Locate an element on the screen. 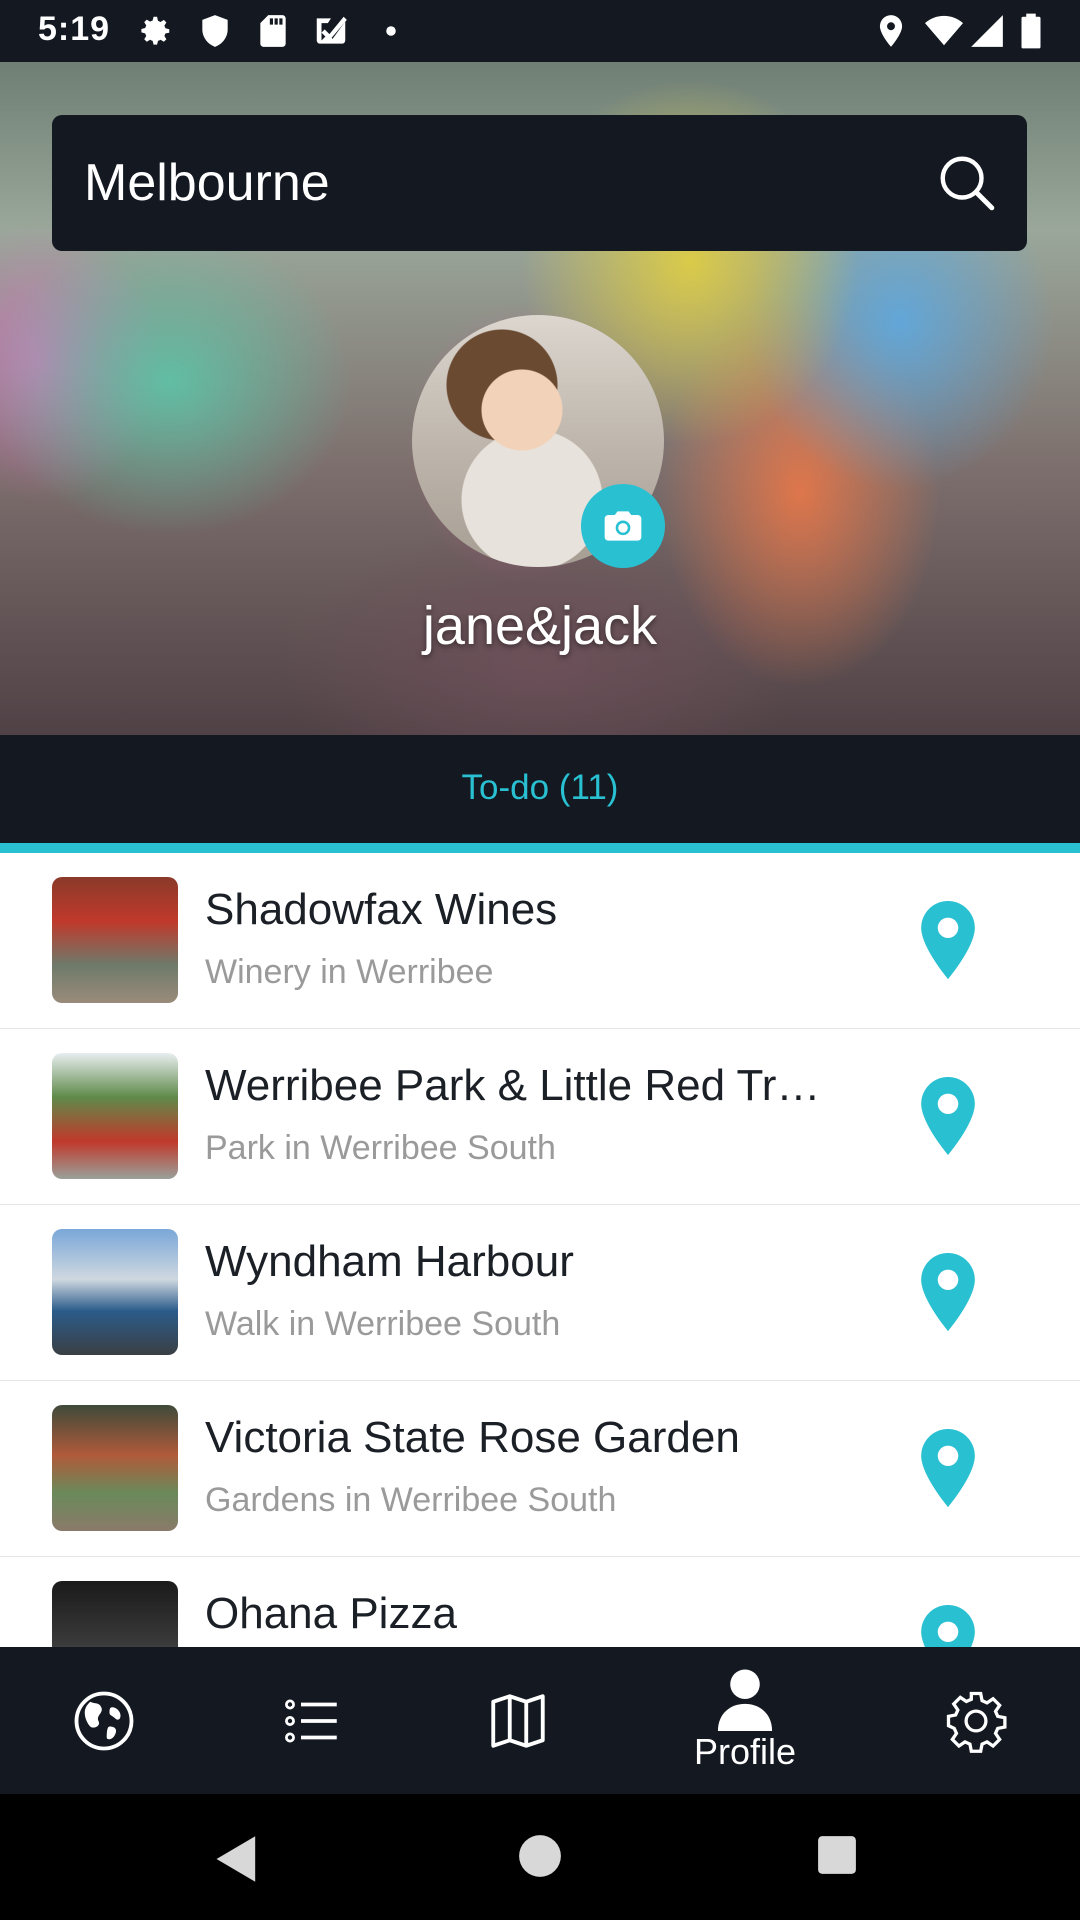  list-item: Ohana Pizza is located at coordinates (540, 1602).